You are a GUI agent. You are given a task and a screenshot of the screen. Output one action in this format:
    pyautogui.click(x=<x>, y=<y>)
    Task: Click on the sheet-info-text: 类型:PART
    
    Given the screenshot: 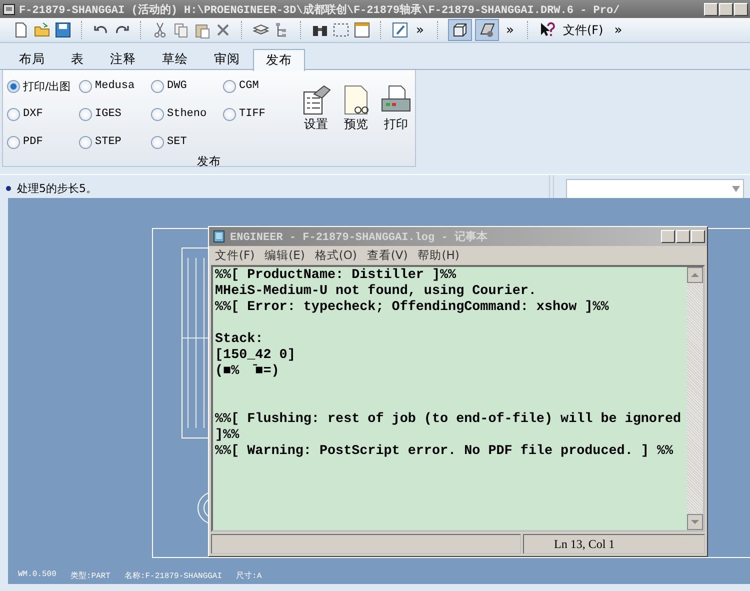 What is the action you would take?
    pyautogui.click(x=90, y=575)
    